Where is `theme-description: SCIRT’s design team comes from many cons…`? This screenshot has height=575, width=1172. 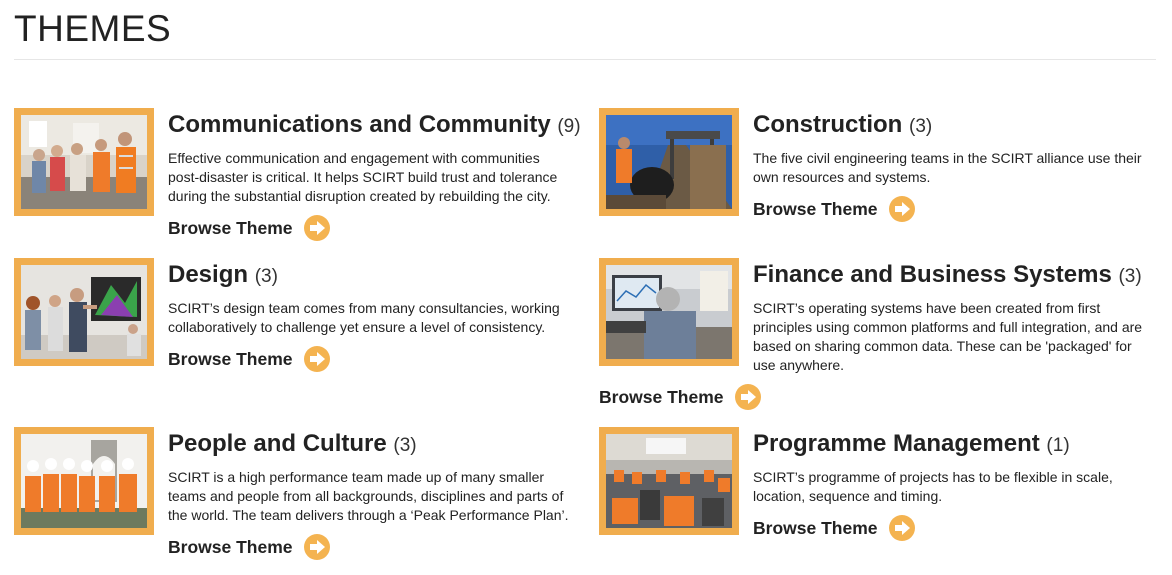 theme-description: SCIRT’s design team comes from many cons… is located at coordinates (364, 317).